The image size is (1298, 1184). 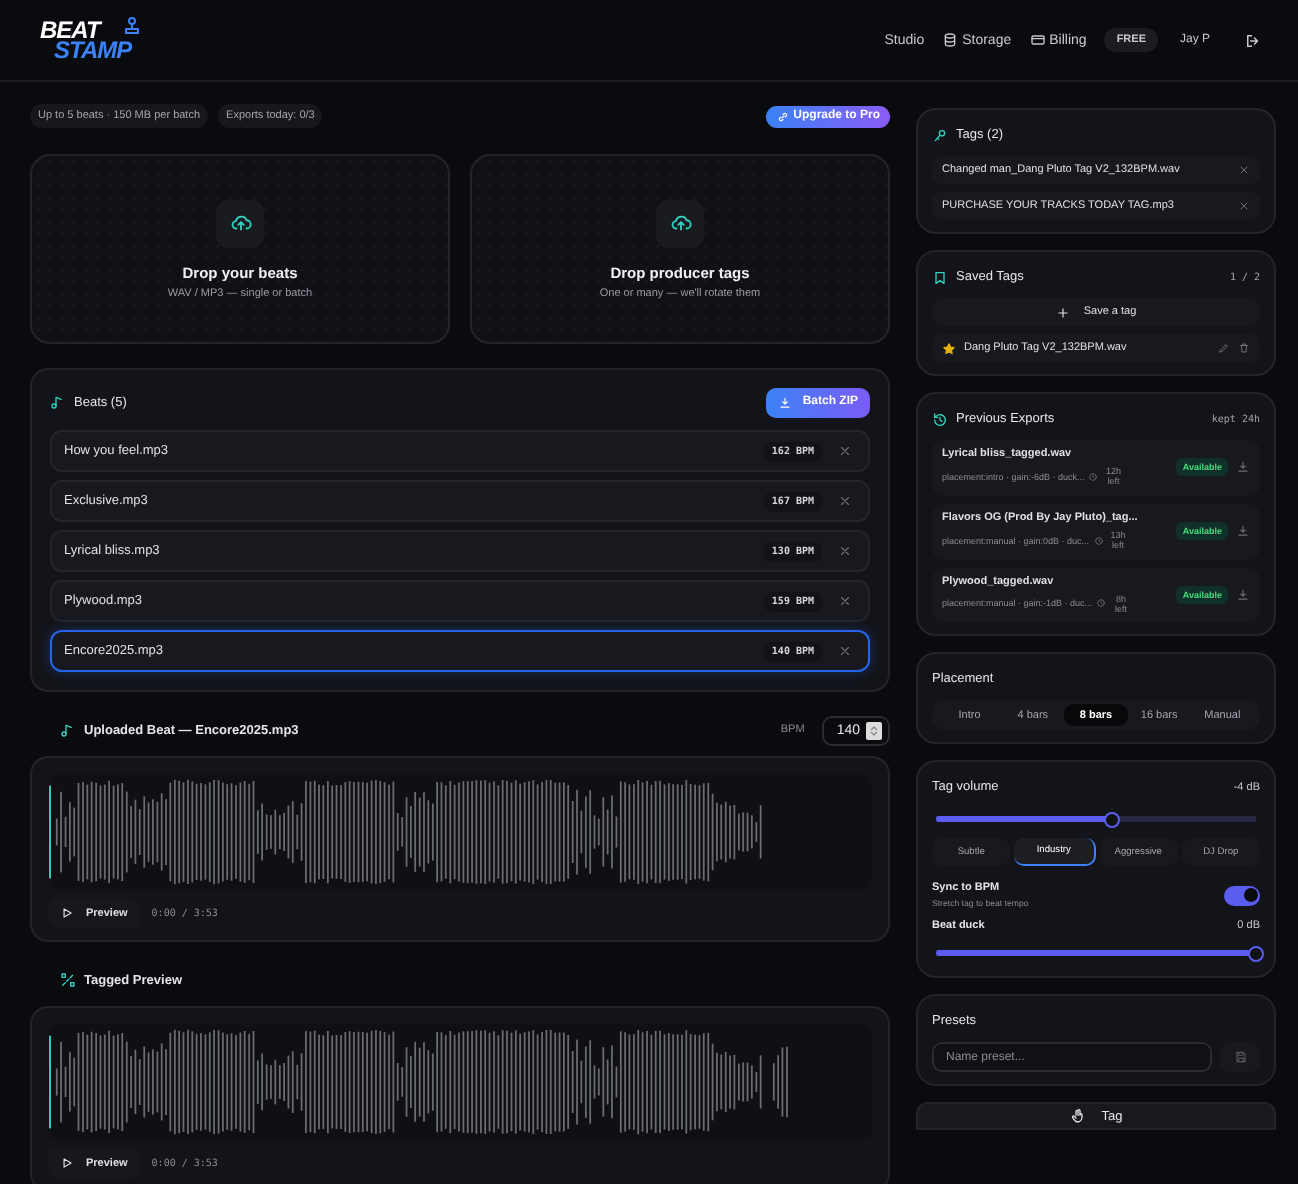 What do you see at coordinates (1224, 348) in the screenshot?
I see `pencil-icon` at bounding box center [1224, 348].